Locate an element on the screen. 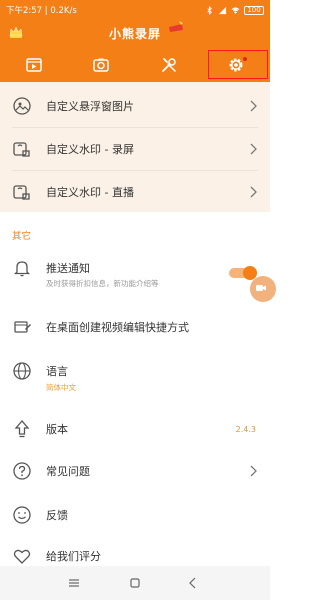 The height and width of the screenshot is (600, 320). push-notification-toggle is located at coordinates (243, 273).